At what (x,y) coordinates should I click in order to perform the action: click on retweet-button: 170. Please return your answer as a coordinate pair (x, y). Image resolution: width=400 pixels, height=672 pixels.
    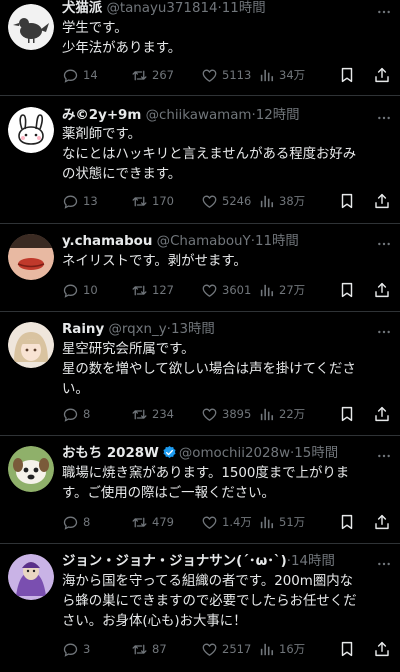
    Looking at the image, I should click on (152, 201).